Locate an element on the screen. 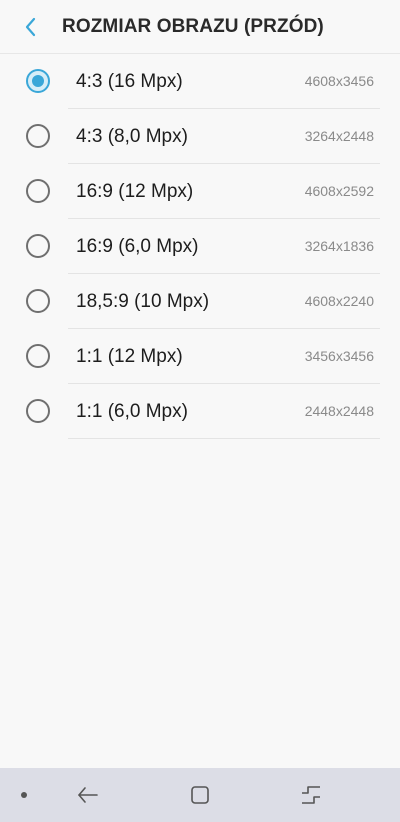 The height and width of the screenshot is (822, 400). list-item: 16:9 (6,0 Mpx) 3264x1836 is located at coordinates (200, 246).